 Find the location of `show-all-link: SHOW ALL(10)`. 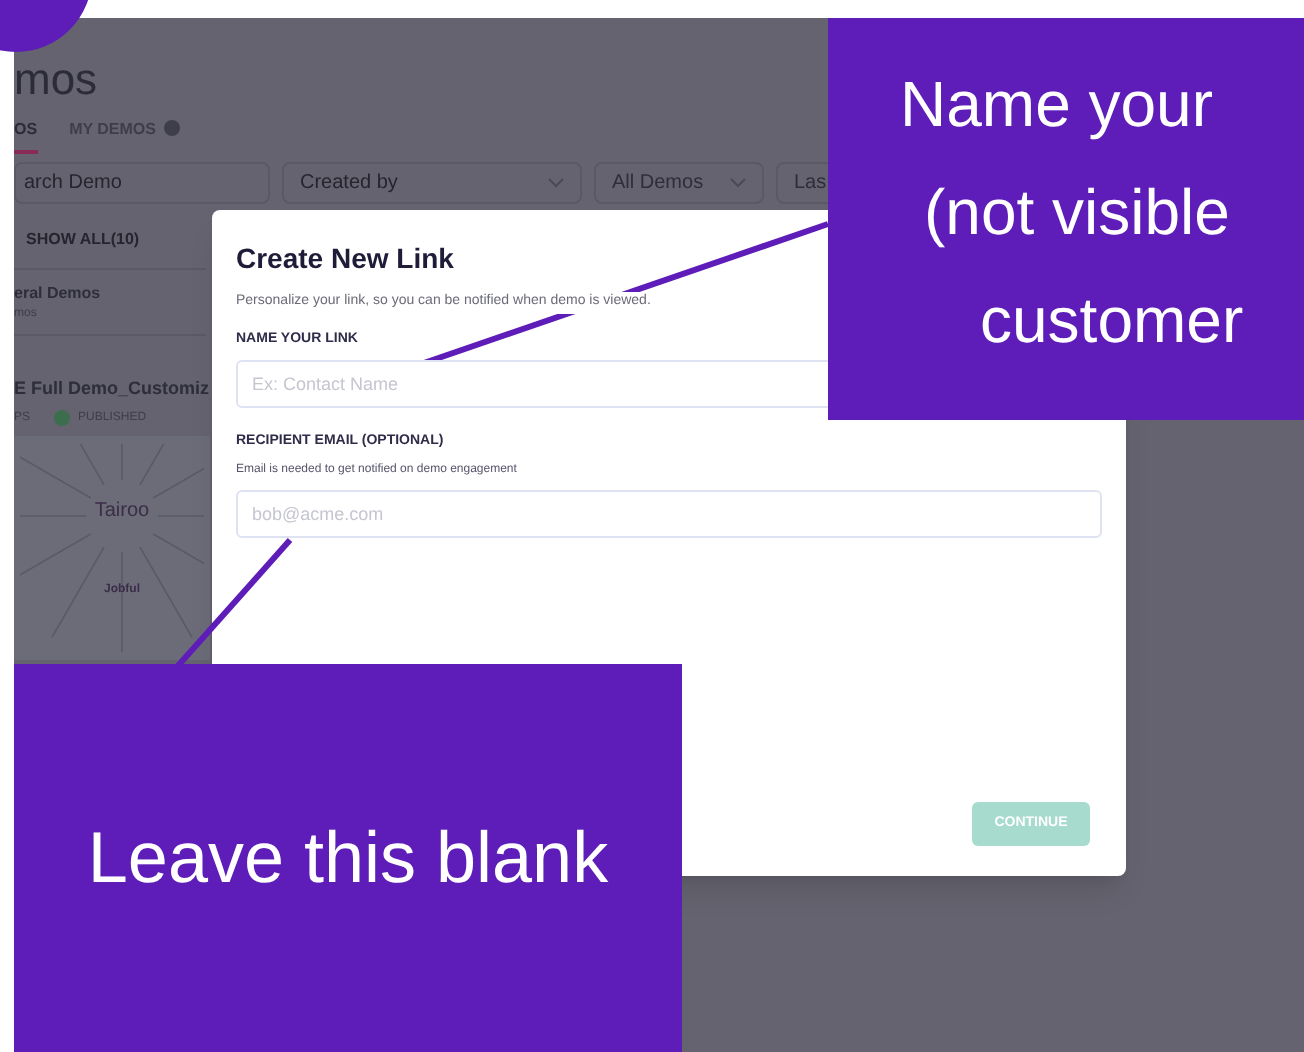

show-all-link: SHOW ALL(10) is located at coordinates (83, 240).